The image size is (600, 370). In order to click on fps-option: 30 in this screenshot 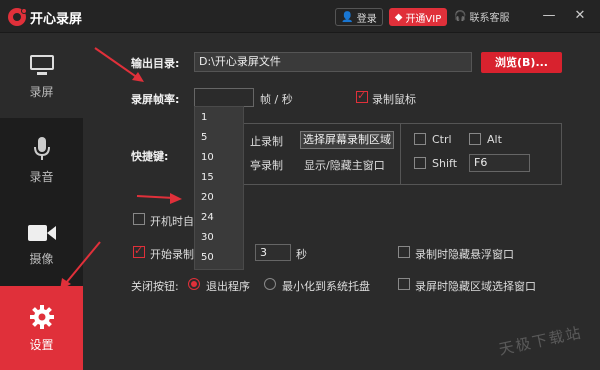, I will do `click(207, 237)`.